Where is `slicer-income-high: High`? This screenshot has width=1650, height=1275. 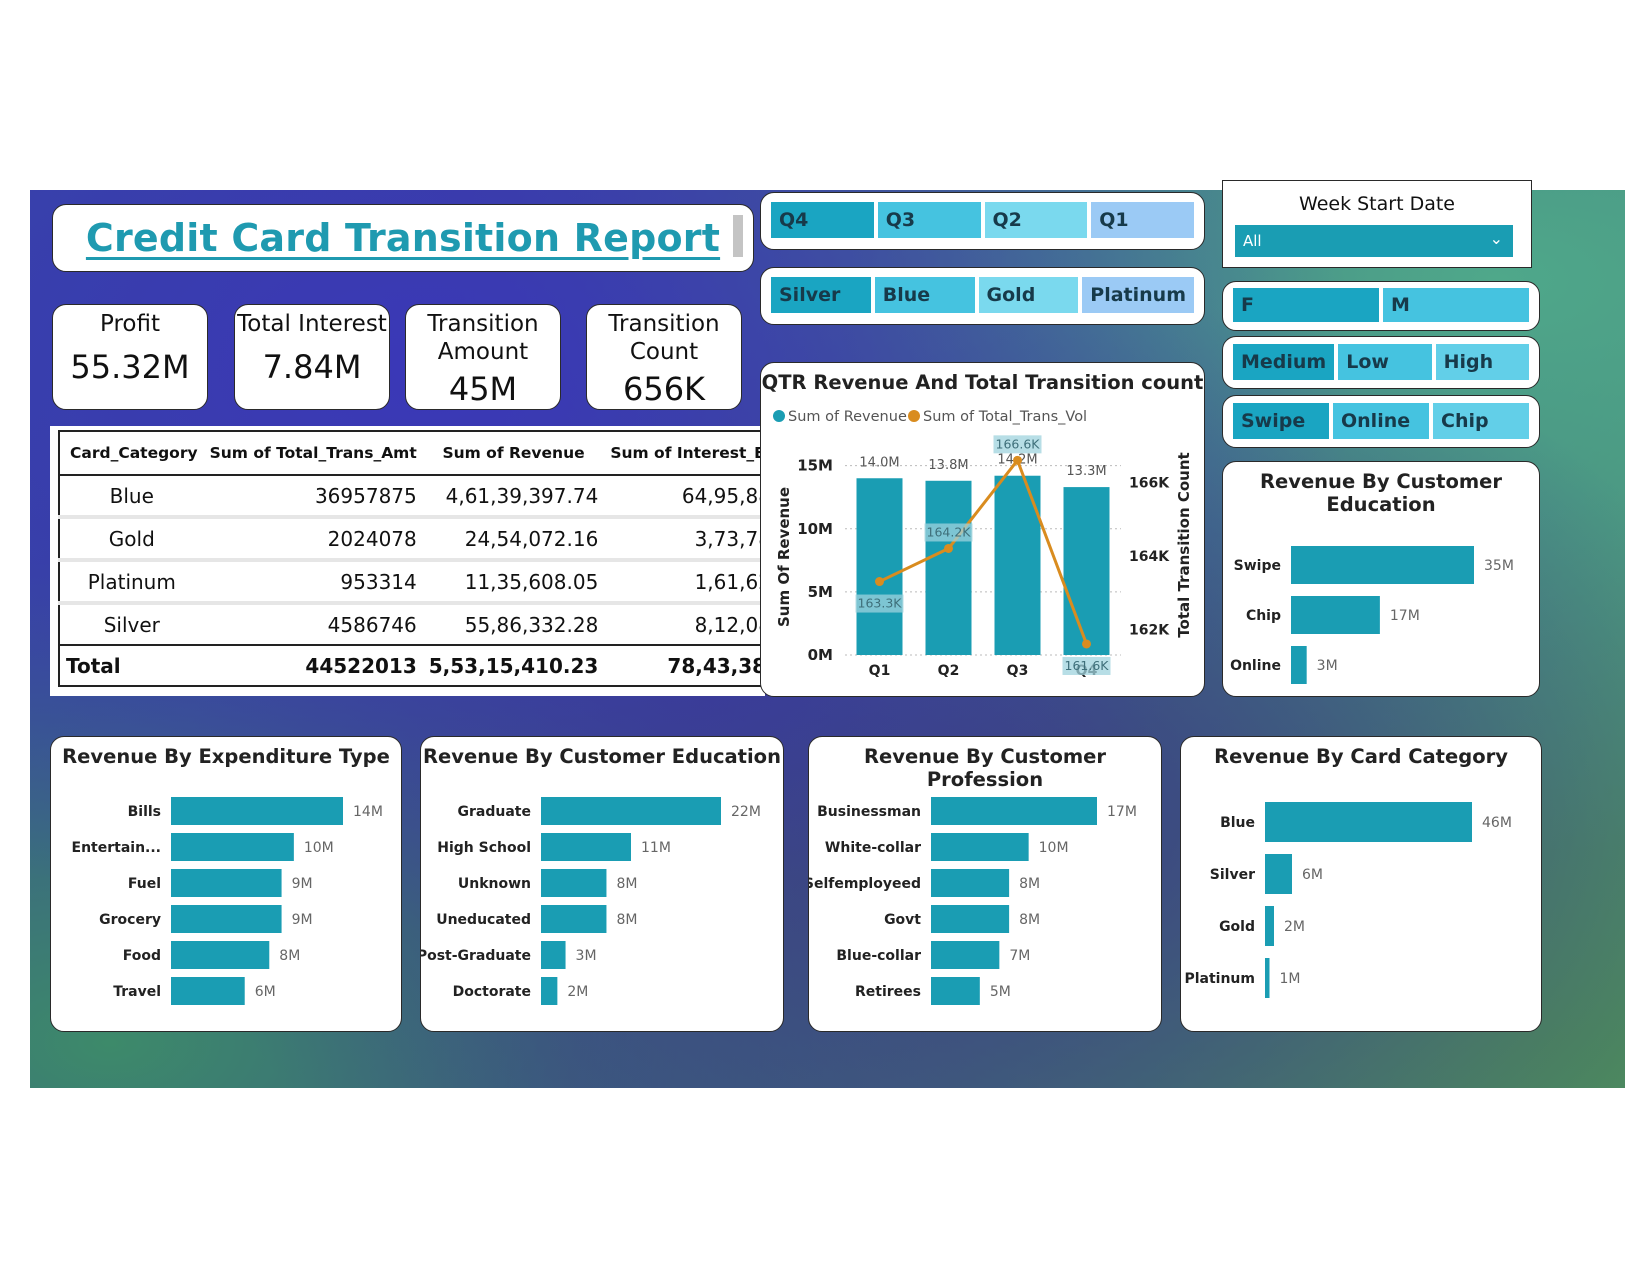
slicer-income-high: High is located at coordinates (1482, 362).